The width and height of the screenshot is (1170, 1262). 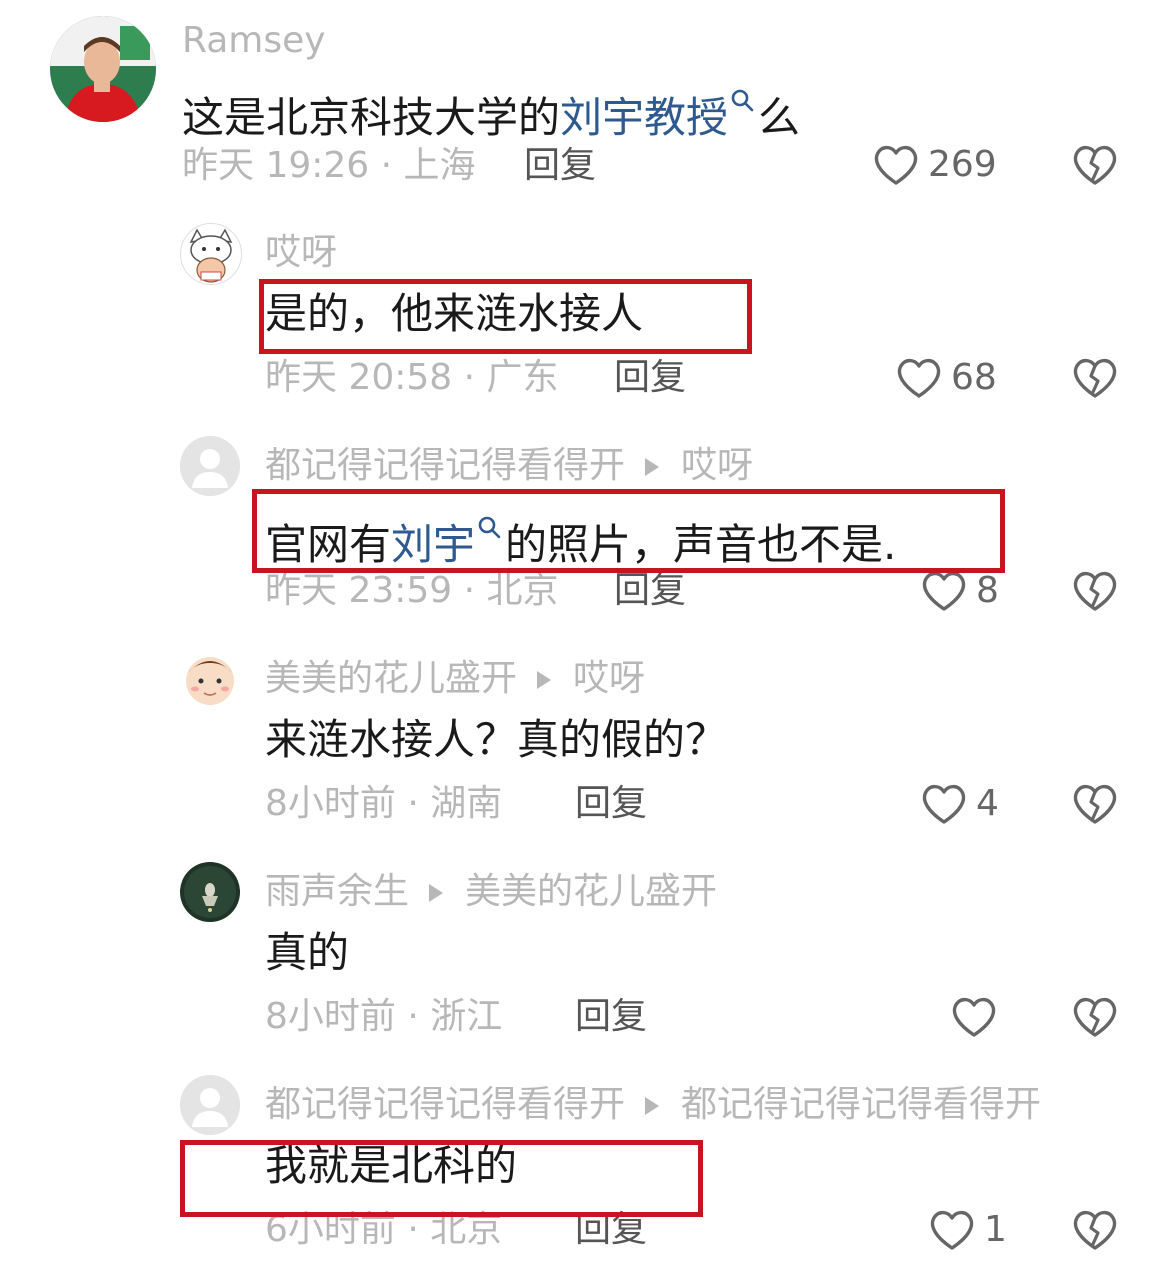 I want to click on like-button, so click(x=978, y=1017).